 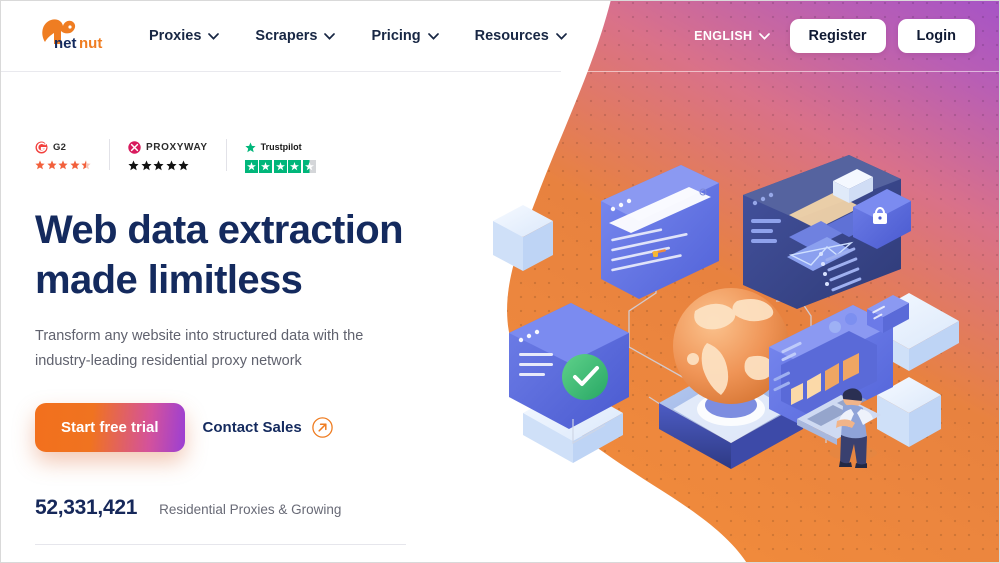 I want to click on logo-text-net: net, so click(x=65, y=43).